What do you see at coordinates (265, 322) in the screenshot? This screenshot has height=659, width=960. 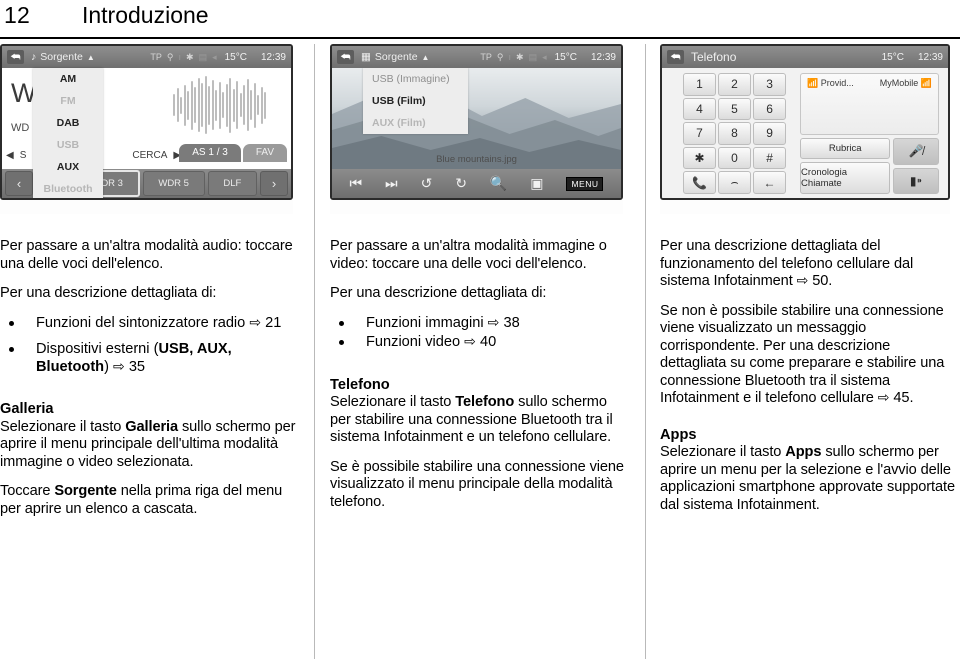 I see `page-ref-1: ⇨ 21` at bounding box center [265, 322].